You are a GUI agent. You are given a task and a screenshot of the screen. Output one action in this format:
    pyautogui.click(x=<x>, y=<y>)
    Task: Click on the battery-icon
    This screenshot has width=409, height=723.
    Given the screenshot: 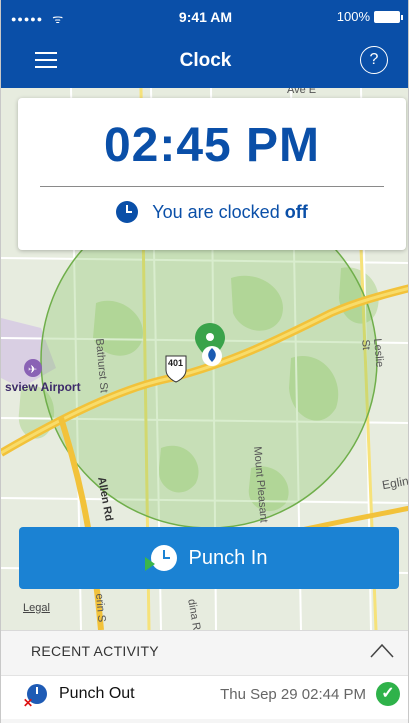 What is the action you would take?
    pyautogui.click(x=388, y=16)
    